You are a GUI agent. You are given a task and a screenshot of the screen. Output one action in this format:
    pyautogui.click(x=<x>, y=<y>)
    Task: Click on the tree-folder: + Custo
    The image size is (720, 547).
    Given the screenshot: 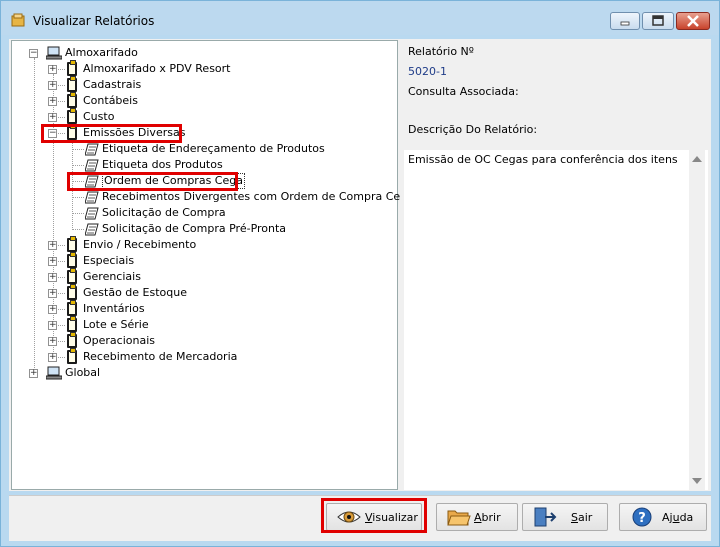 What is the action you would take?
    pyautogui.click(x=148, y=116)
    